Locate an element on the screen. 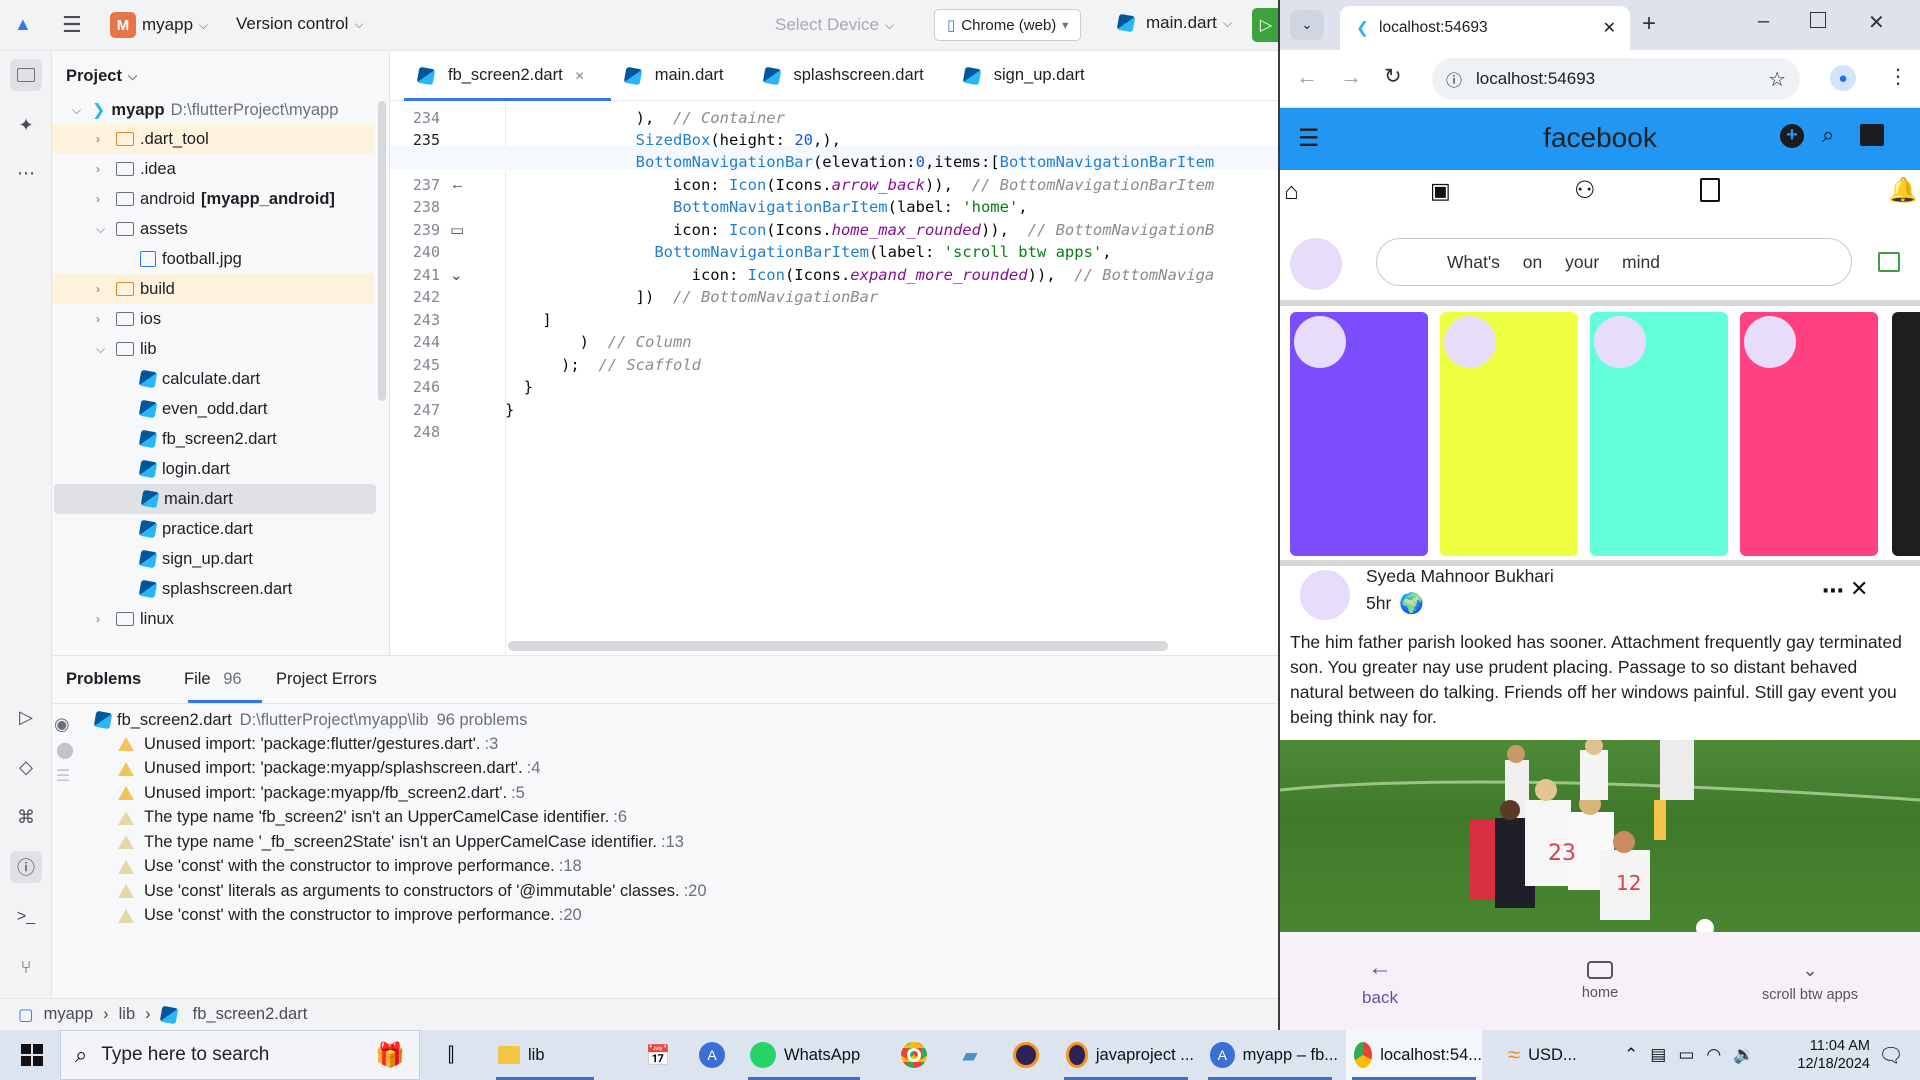  run-icon: ▷ is located at coordinates (1266, 25).